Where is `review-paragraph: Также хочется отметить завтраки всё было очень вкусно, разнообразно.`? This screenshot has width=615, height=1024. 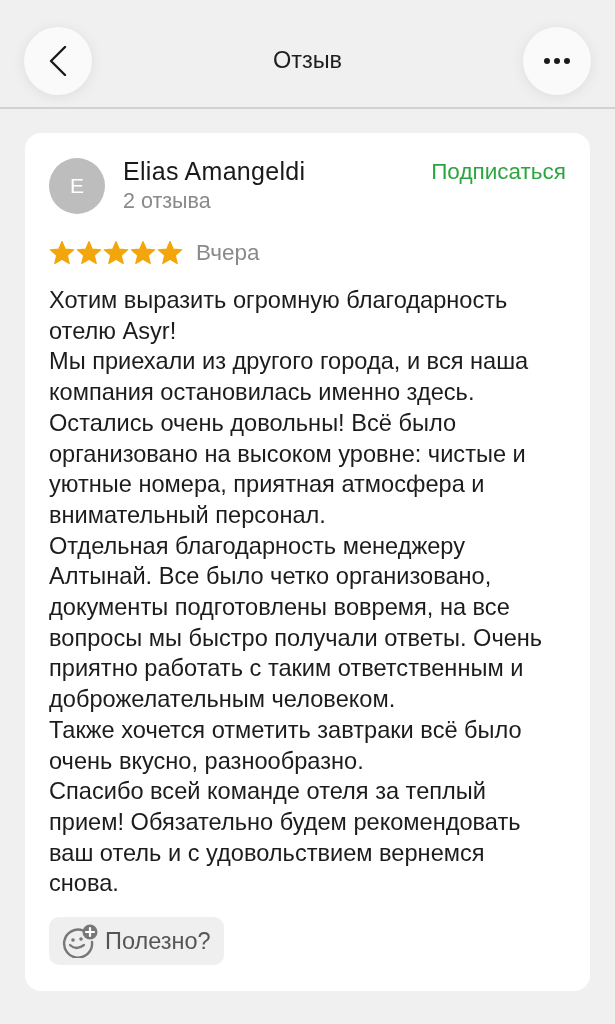 review-paragraph: Также хочется отметить завтраки всё было очень вкусно, разнообразно. is located at coordinates (286, 745).